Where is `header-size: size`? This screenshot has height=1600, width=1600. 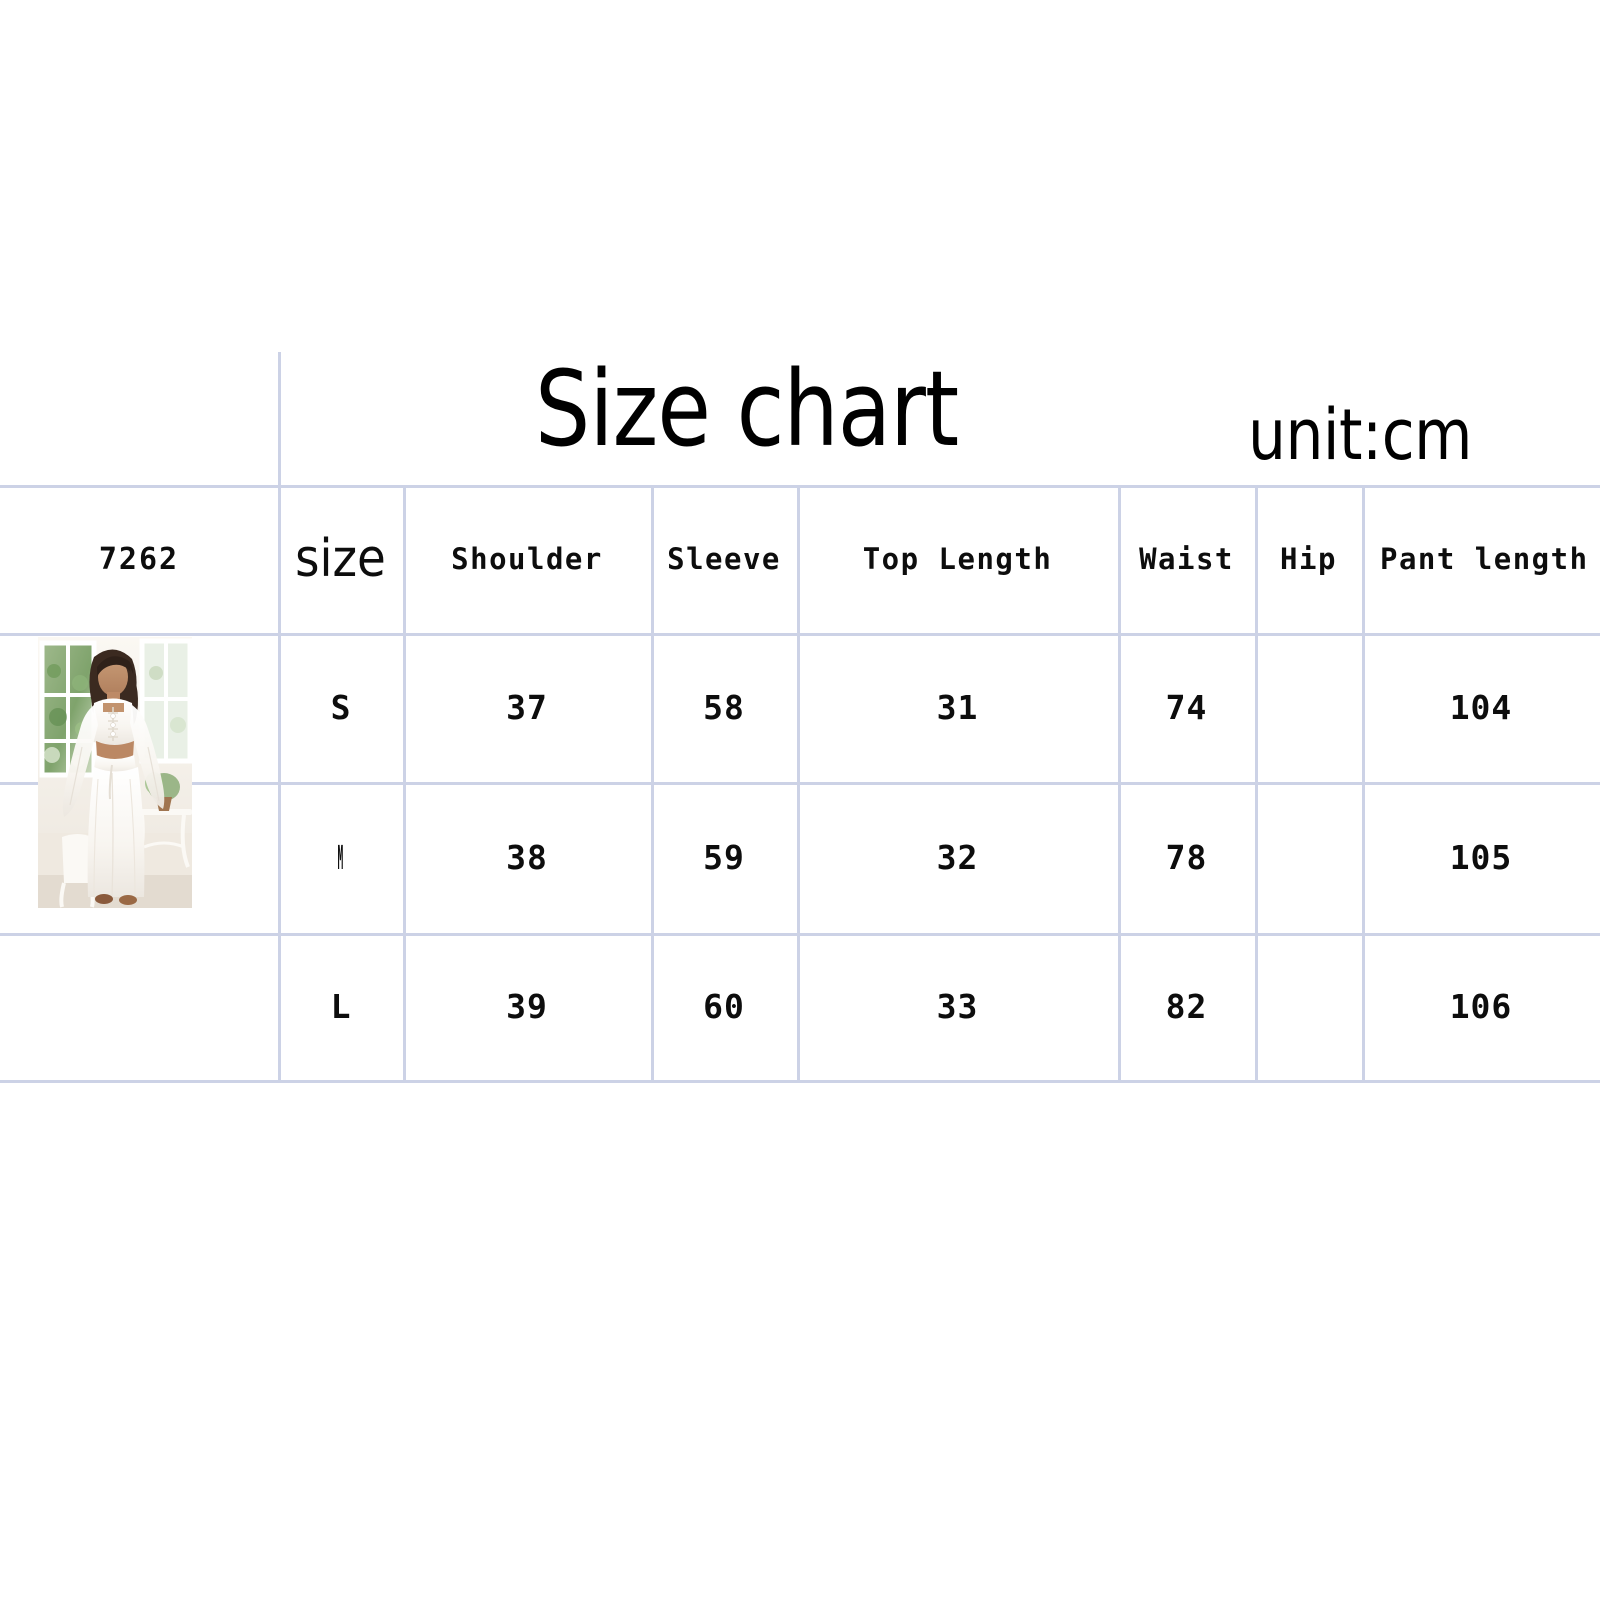
header-size: size is located at coordinates (340, 559).